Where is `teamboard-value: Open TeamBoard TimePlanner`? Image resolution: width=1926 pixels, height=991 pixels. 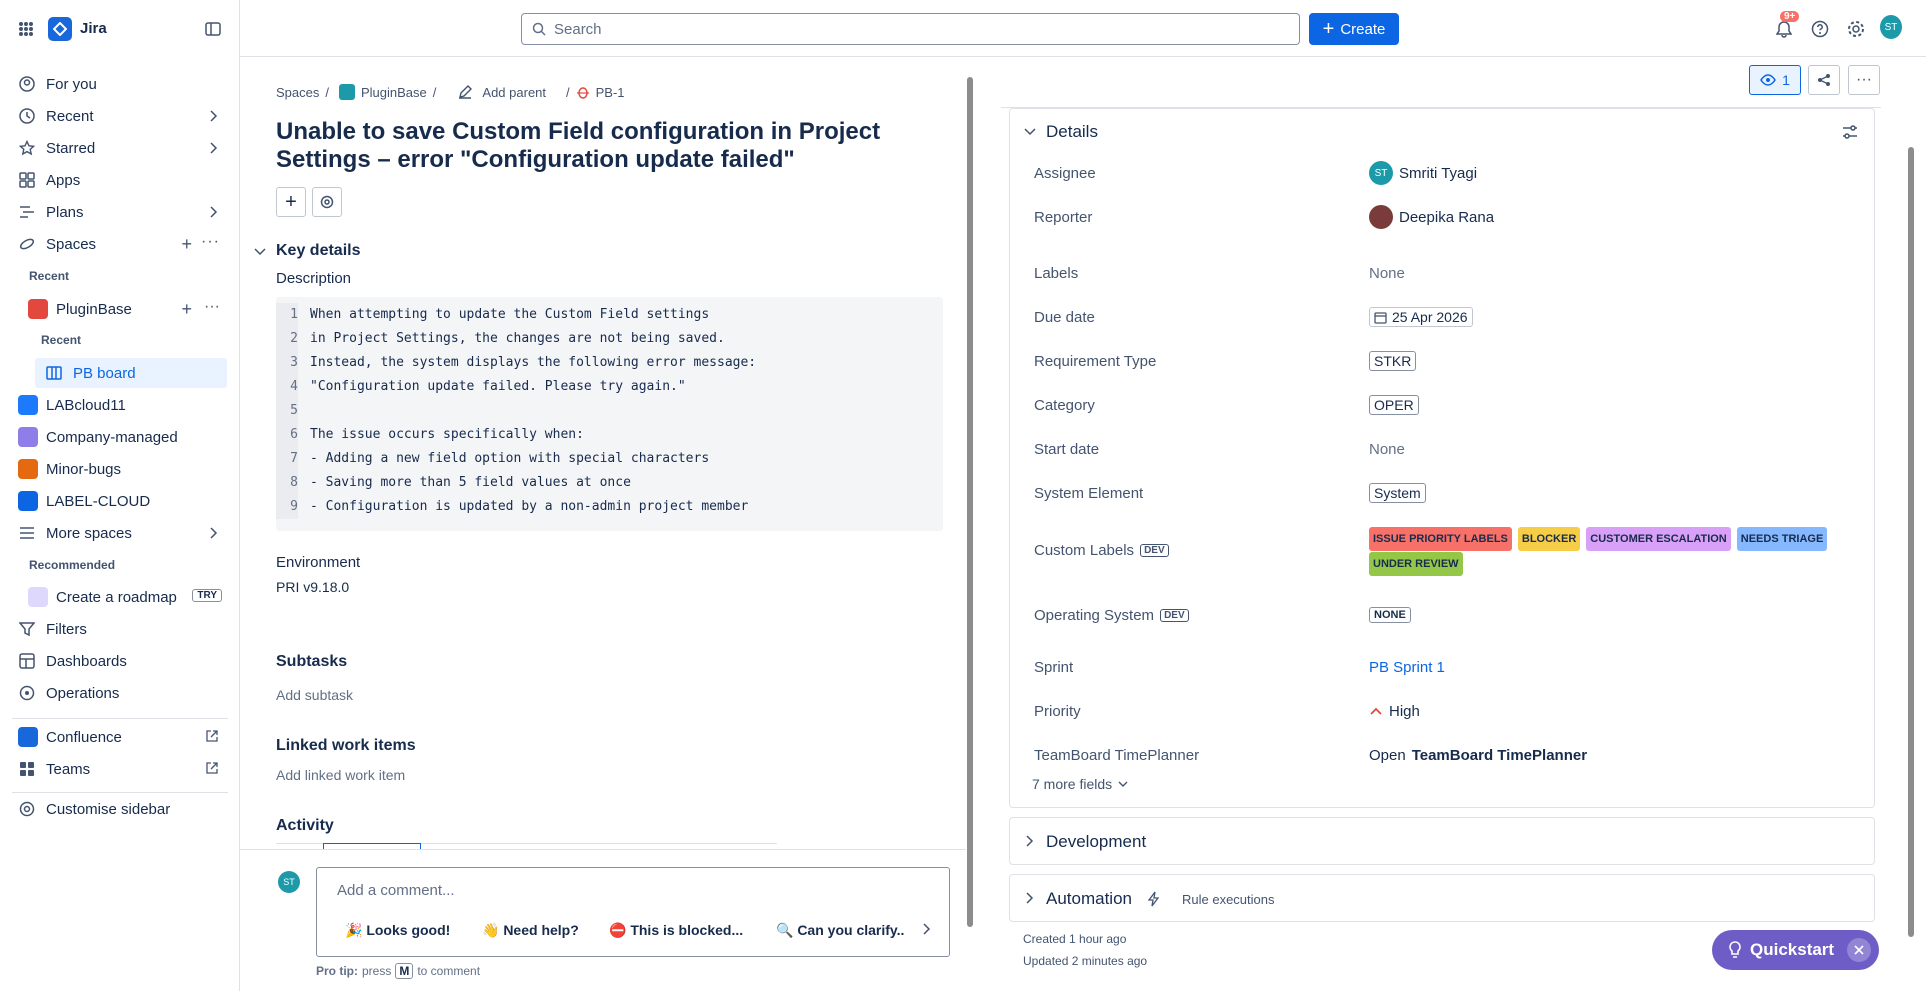
teamboard-value: Open TeamBoard TimePlanner is located at coordinates (1478, 755).